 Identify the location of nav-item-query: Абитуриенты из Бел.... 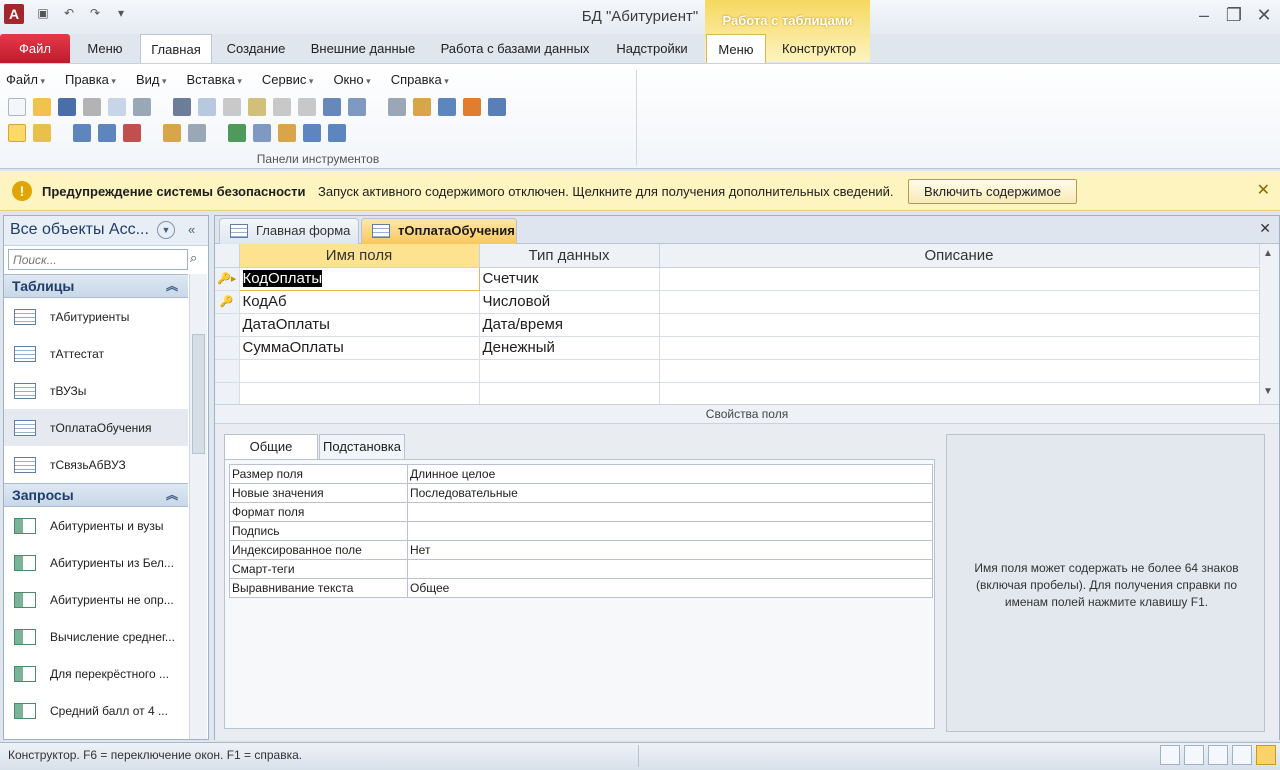
(96, 562).